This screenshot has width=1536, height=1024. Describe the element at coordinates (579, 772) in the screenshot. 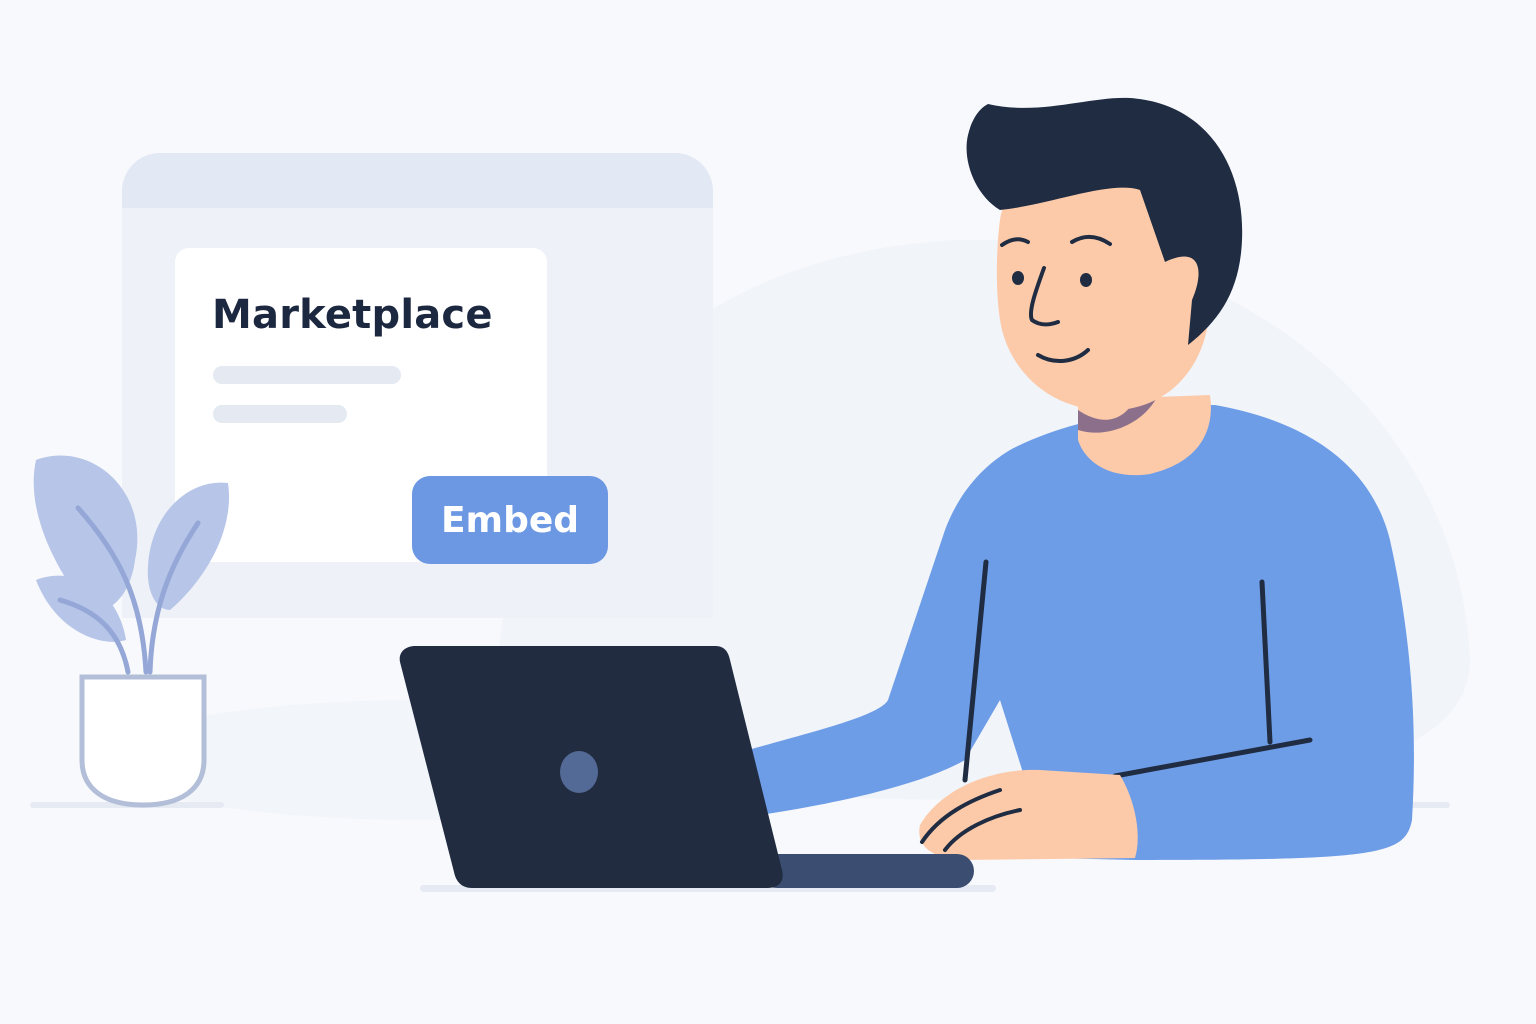

I see `laptop-logo` at that location.